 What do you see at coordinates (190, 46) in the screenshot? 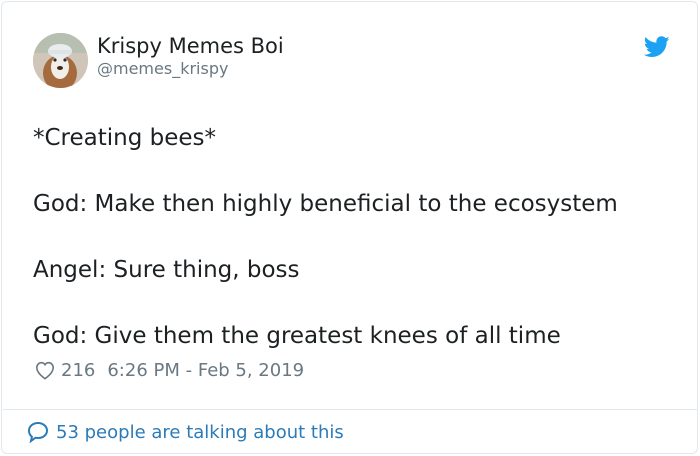
I see `display-name: Krispy Memes Boi` at bounding box center [190, 46].